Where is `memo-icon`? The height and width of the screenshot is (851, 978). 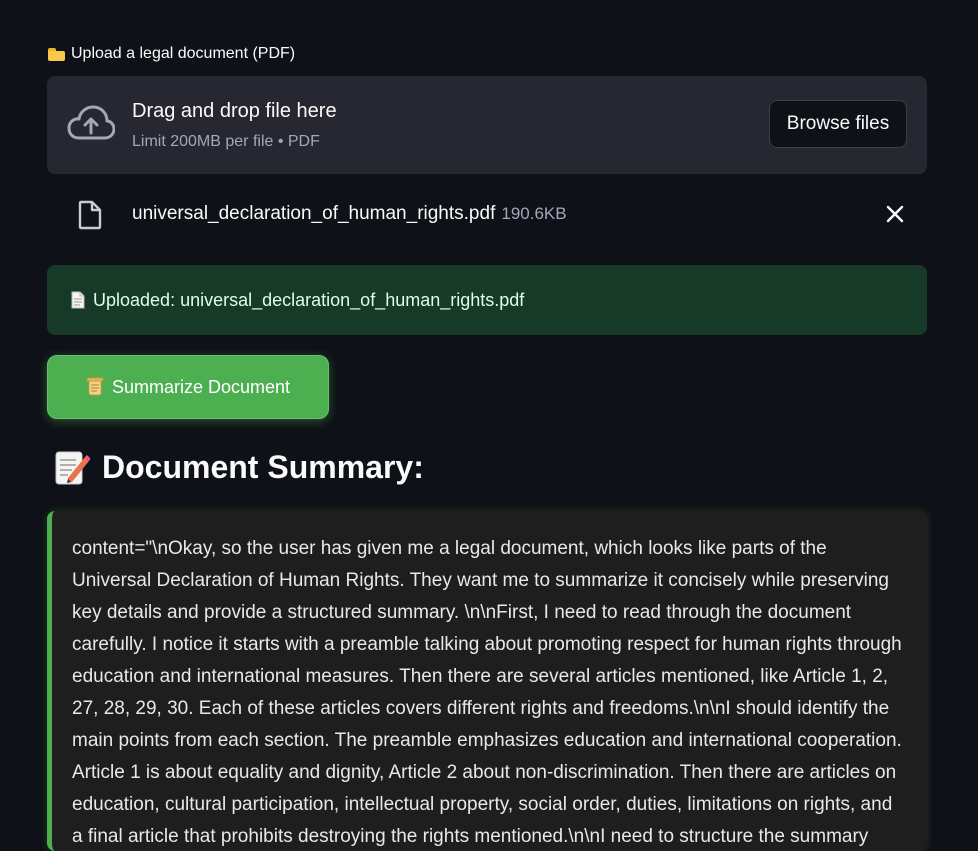 memo-icon is located at coordinates (72, 468).